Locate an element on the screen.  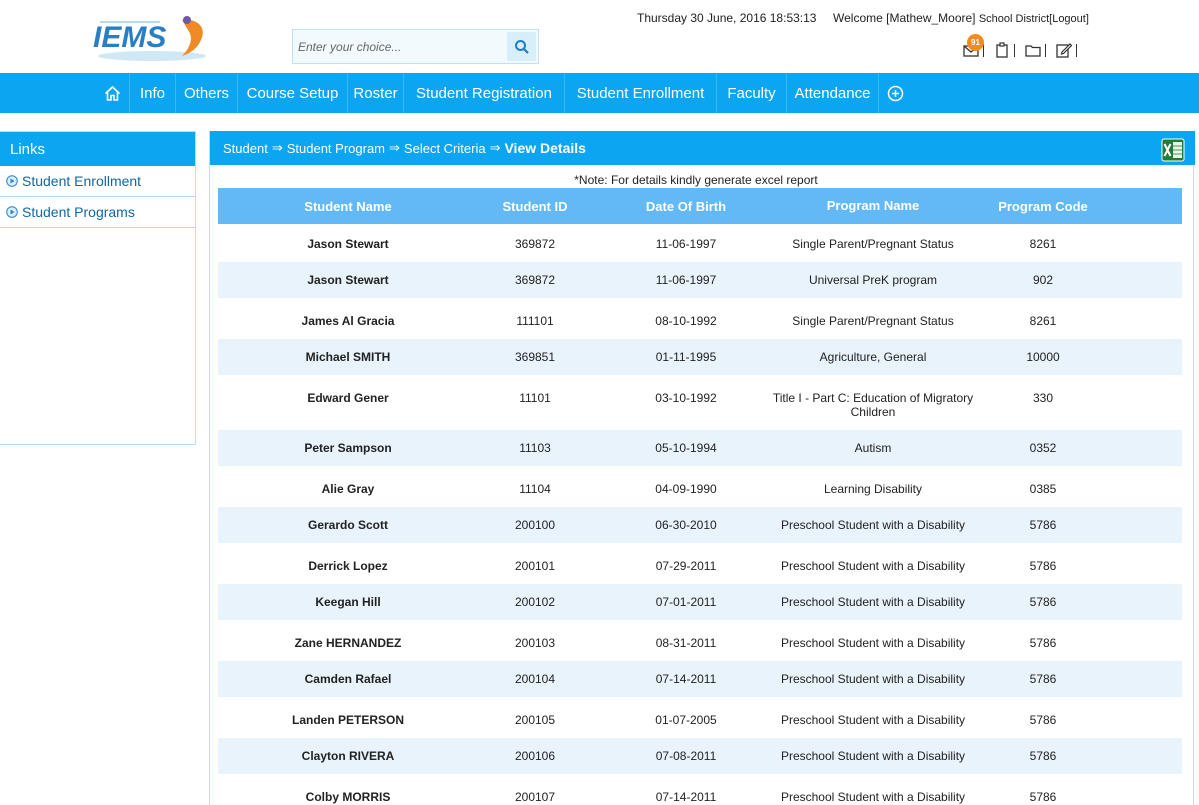
date-of-birth-cell: 08-31-2011 is located at coordinates (686, 643).